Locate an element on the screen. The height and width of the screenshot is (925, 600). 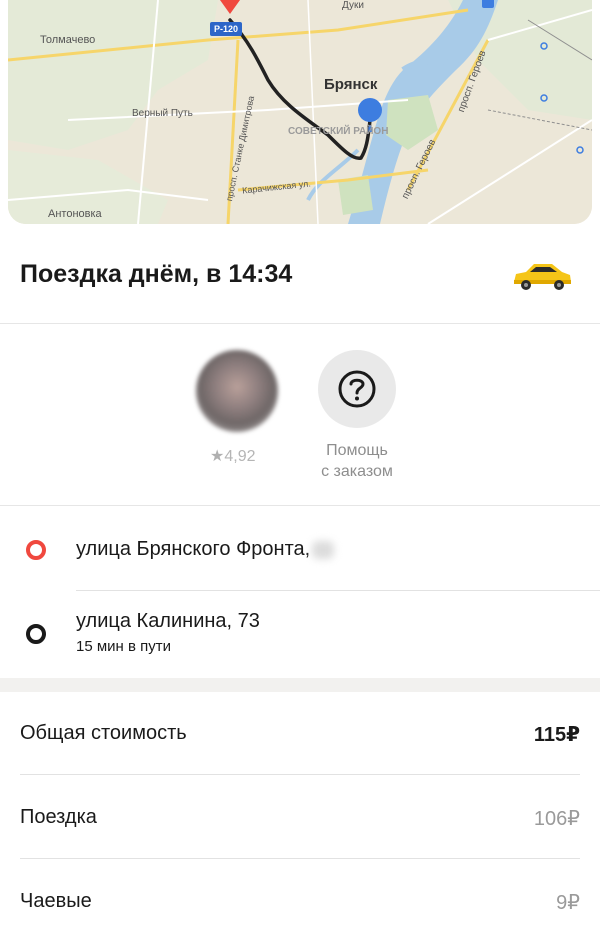
help-button is located at coordinates (357, 389).